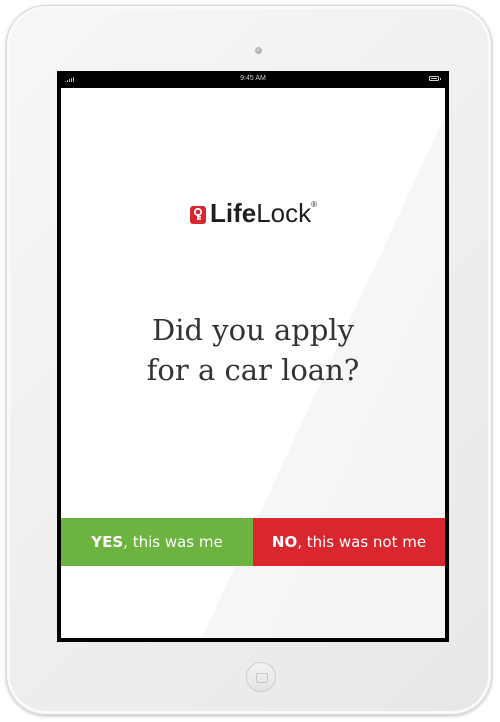  What do you see at coordinates (284, 542) in the screenshot?
I see `no-button-strong: NO` at bounding box center [284, 542].